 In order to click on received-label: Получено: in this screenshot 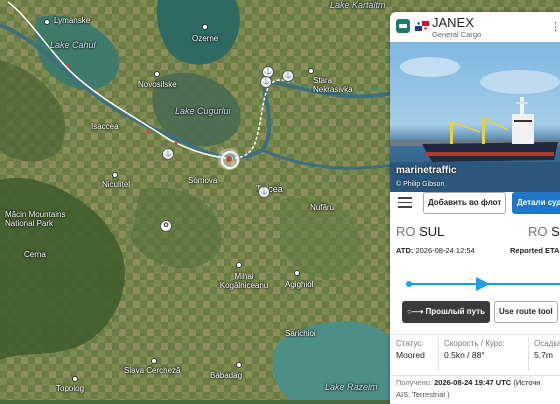, I will do `click(414, 382)`.